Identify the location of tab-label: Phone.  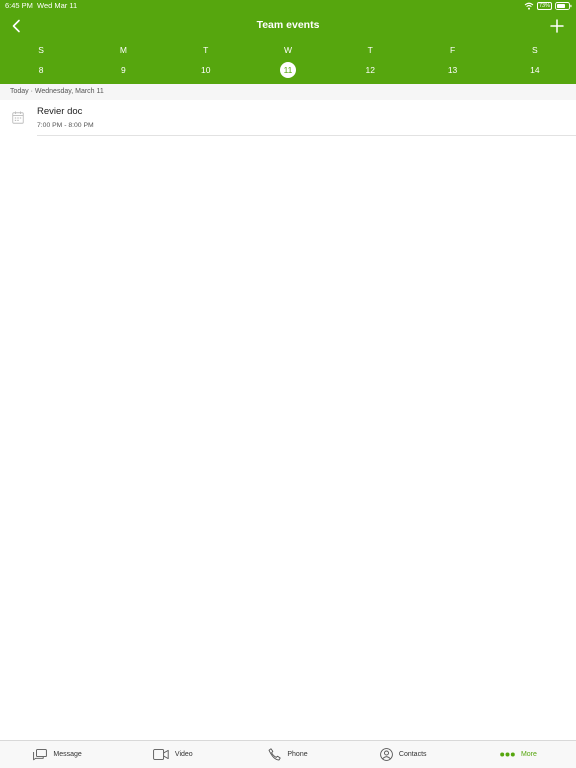
(297, 754).